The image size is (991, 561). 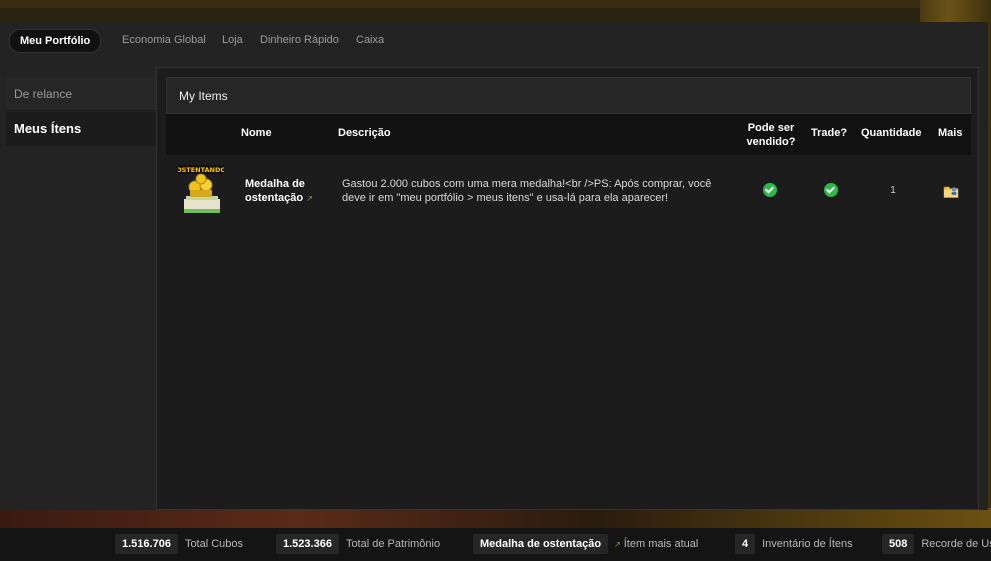 What do you see at coordinates (951, 191) in the screenshot?
I see `folder-user-icon` at bounding box center [951, 191].